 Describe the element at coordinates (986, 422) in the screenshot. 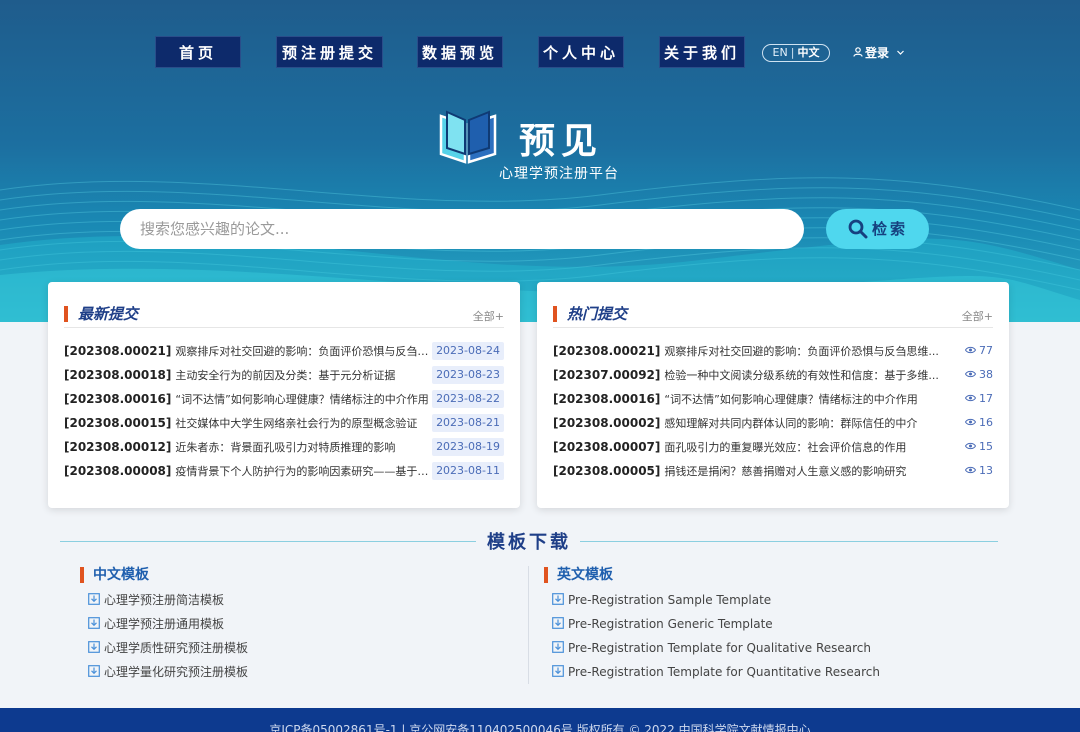

I see `view-count-value: 16` at that location.